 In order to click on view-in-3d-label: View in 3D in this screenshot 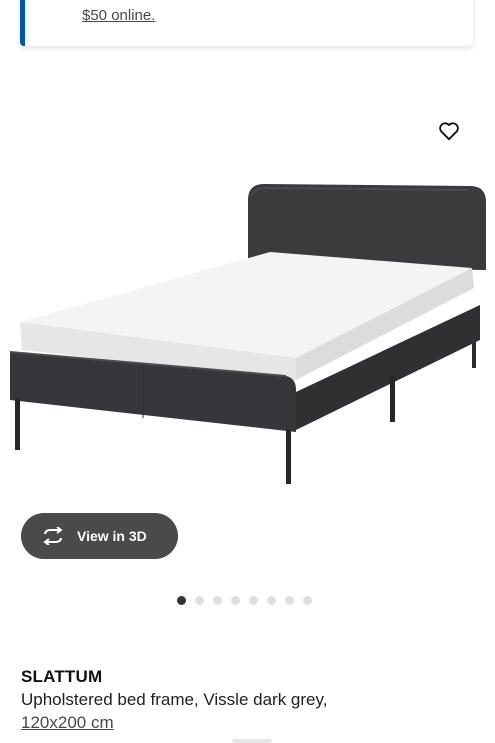, I will do `click(112, 536)`.